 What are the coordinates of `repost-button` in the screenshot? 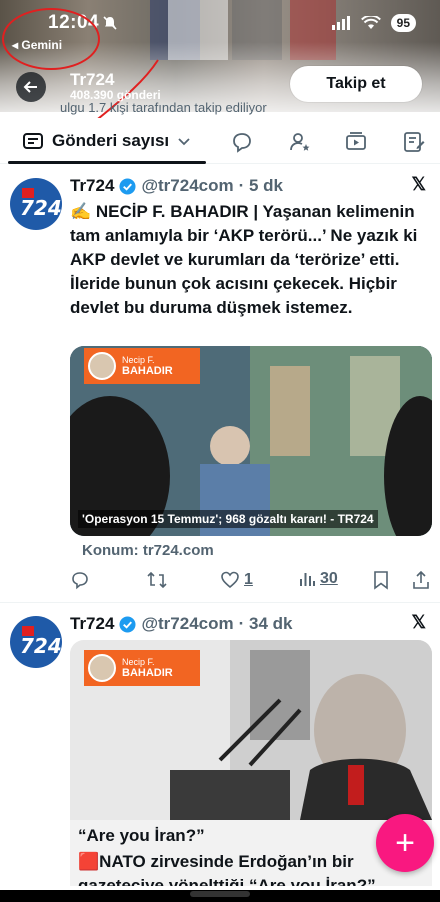 It's located at (157, 580).